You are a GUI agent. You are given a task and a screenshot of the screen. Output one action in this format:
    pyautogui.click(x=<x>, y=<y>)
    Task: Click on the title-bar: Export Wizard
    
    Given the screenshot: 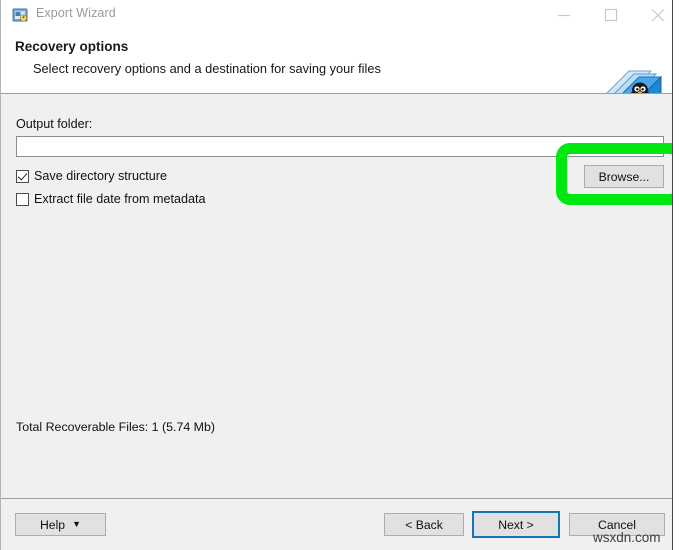 What is the action you would take?
    pyautogui.click(x=336, y=15)
    